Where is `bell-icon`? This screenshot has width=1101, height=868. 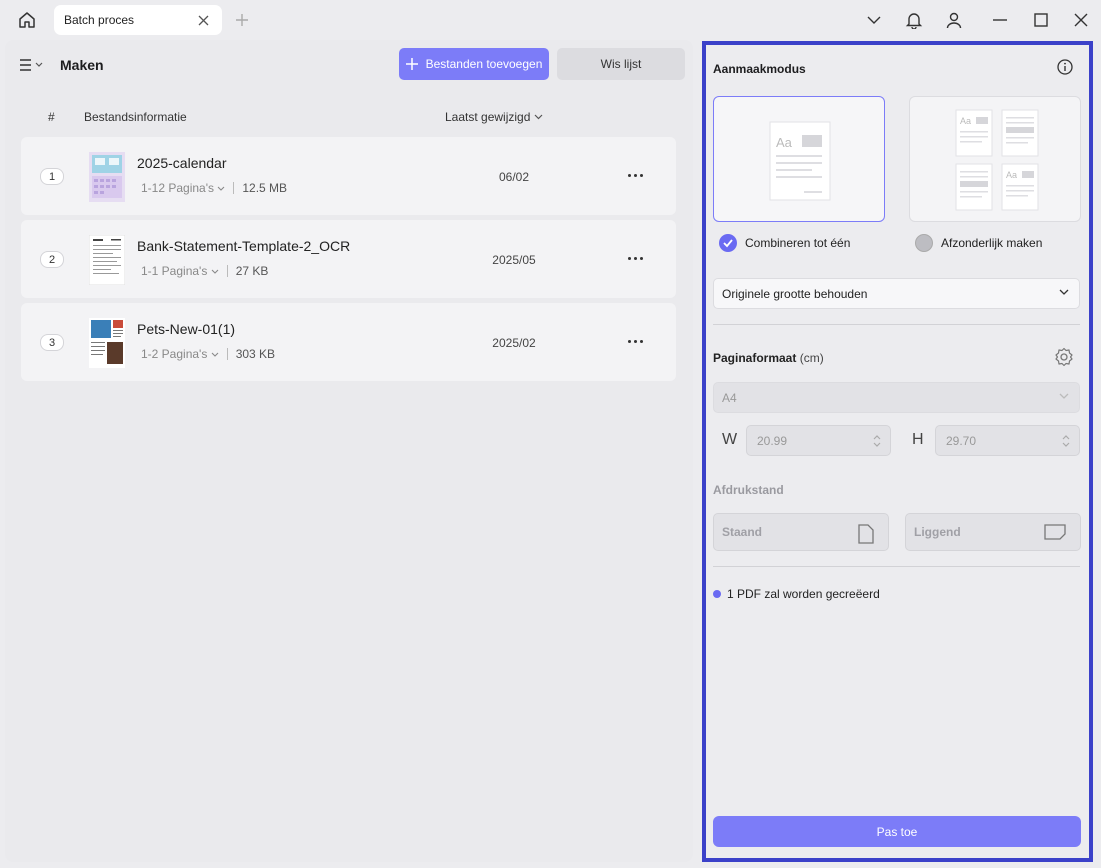 bell-icon is located at coordinates (914, 21).